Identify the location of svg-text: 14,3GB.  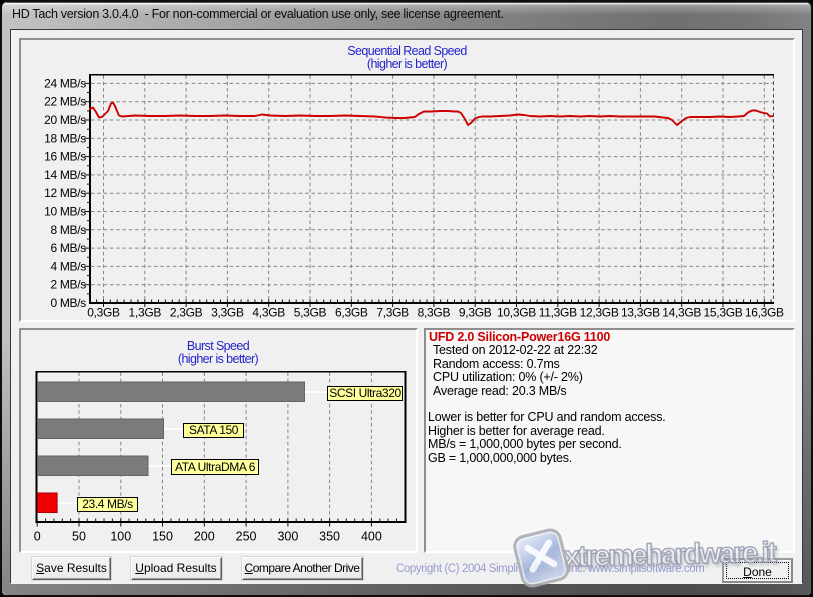
(681, 313).